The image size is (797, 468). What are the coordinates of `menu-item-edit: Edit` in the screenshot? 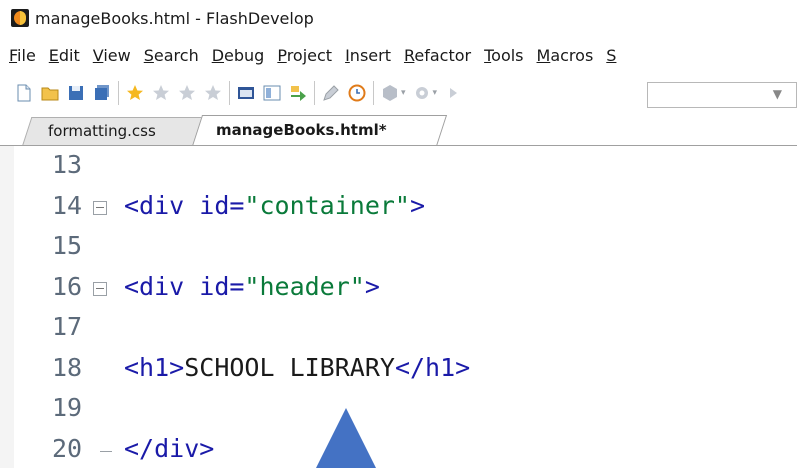 It's located at (64, 55).